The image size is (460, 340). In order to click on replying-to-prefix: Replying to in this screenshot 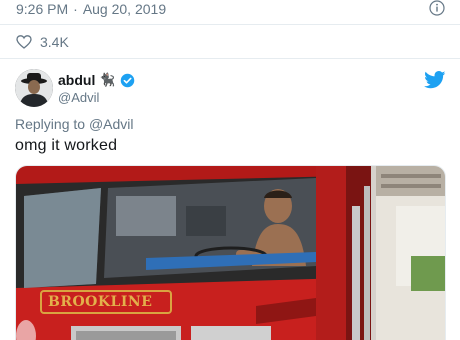, I will do `click(50, 124)`.